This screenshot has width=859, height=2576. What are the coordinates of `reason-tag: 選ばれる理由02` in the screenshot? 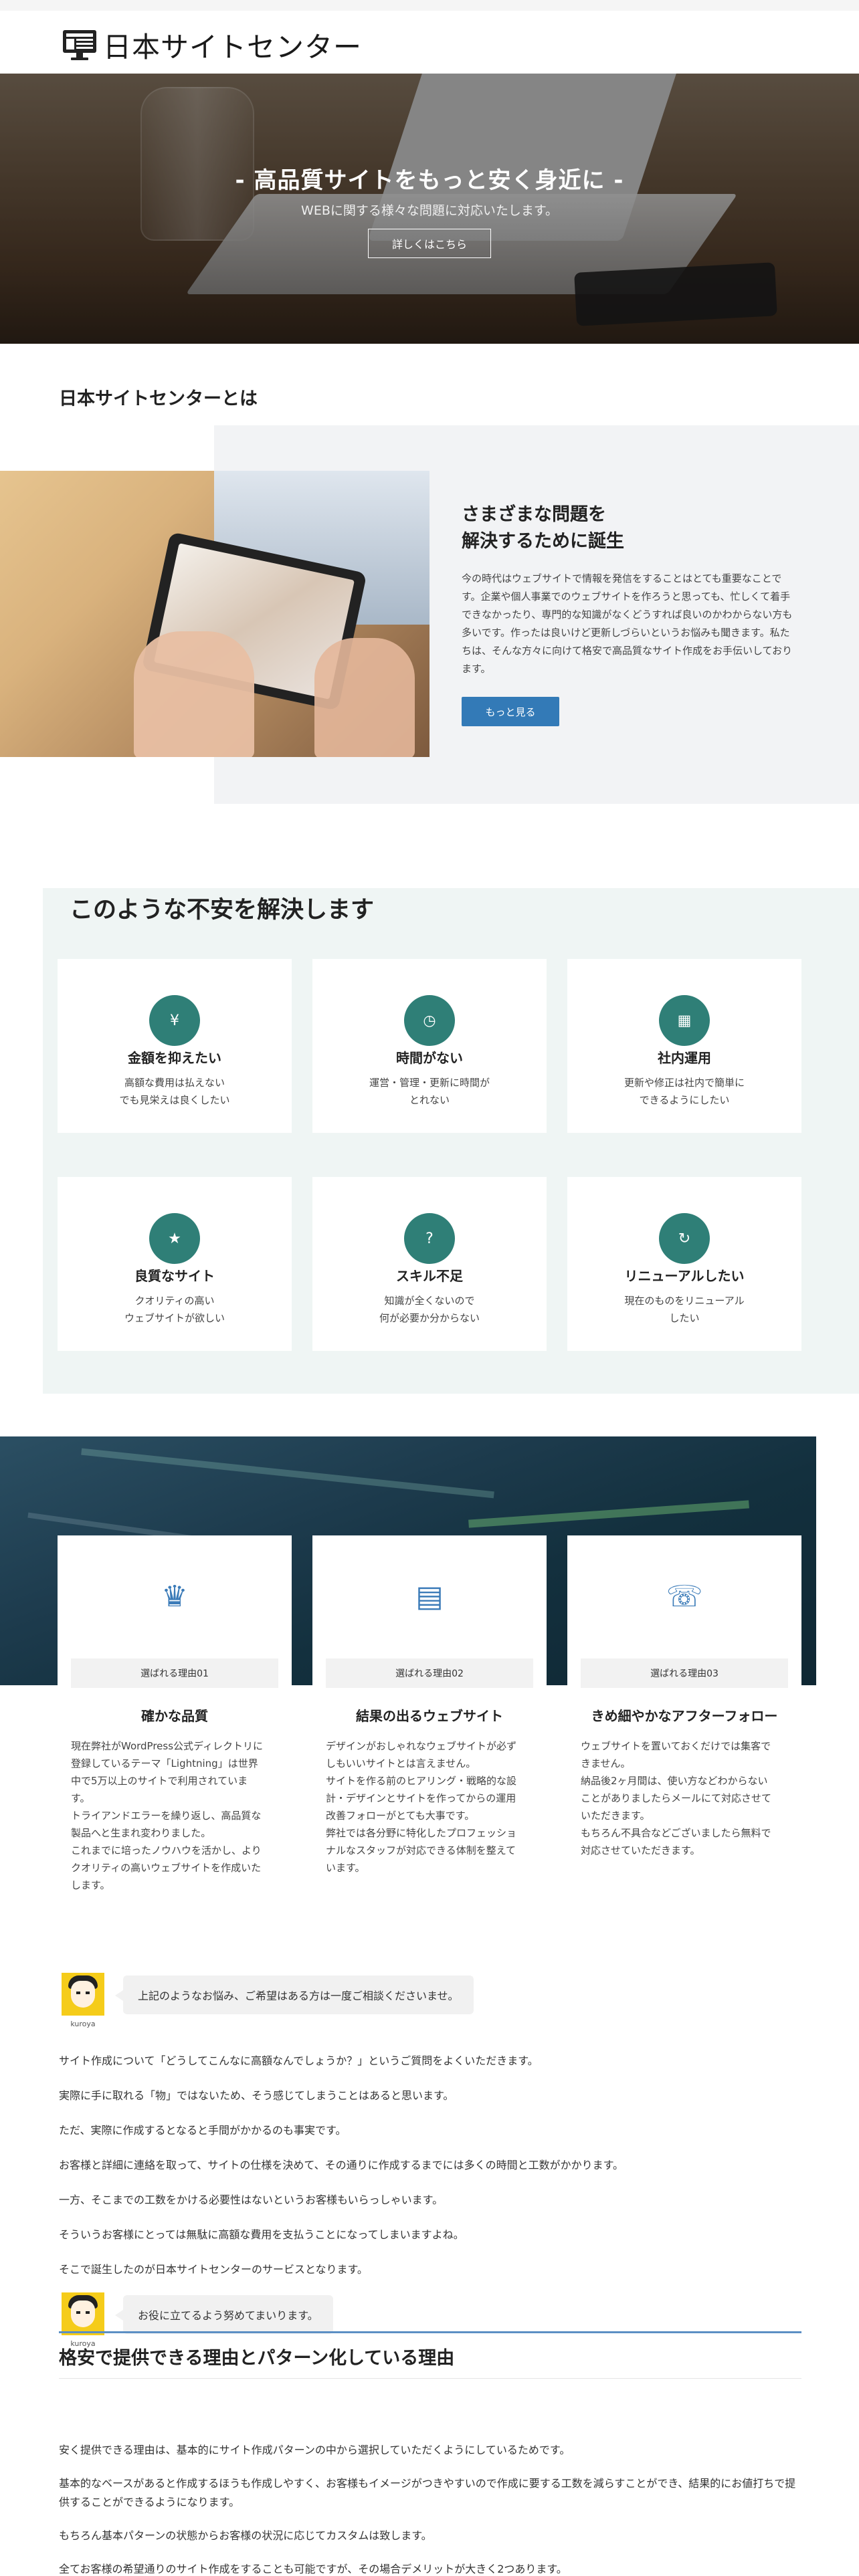 It's located at (429, 1673).